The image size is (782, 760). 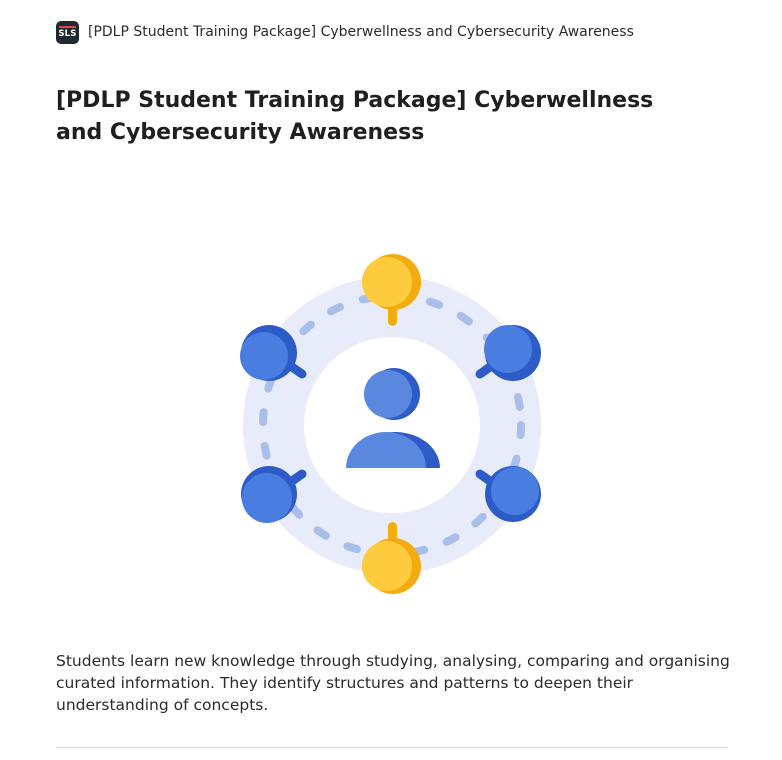 I want to click on inner-disc, so click(x=392, y=425).